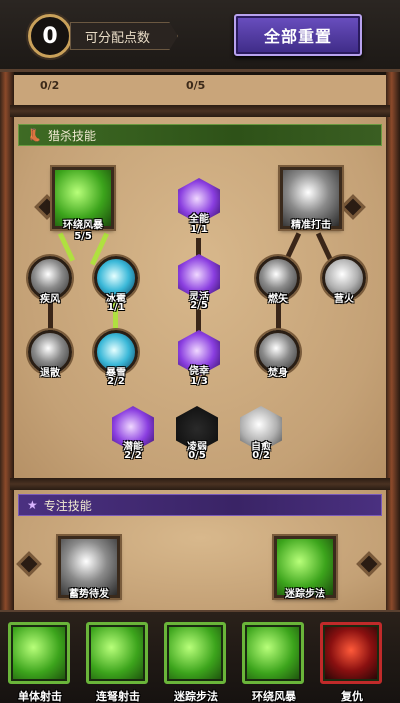  What do you see at coordinates (67, 505) in the screenshot?
I see `focus-skills-title: 专注技能` at bounding box center [67, 505].